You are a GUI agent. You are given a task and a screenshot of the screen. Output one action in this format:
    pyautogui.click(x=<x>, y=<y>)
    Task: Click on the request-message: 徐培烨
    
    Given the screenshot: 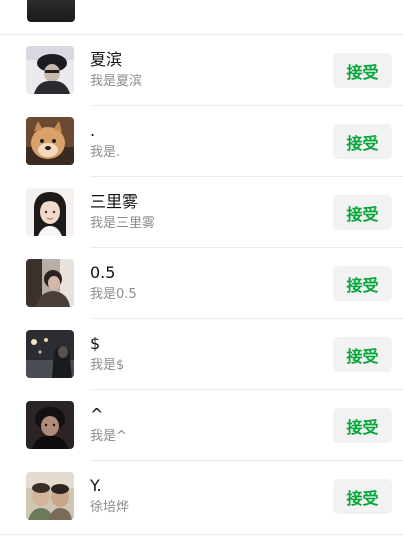 What is the action you would take?
    pyautogui.click(x=110, y=507)
    